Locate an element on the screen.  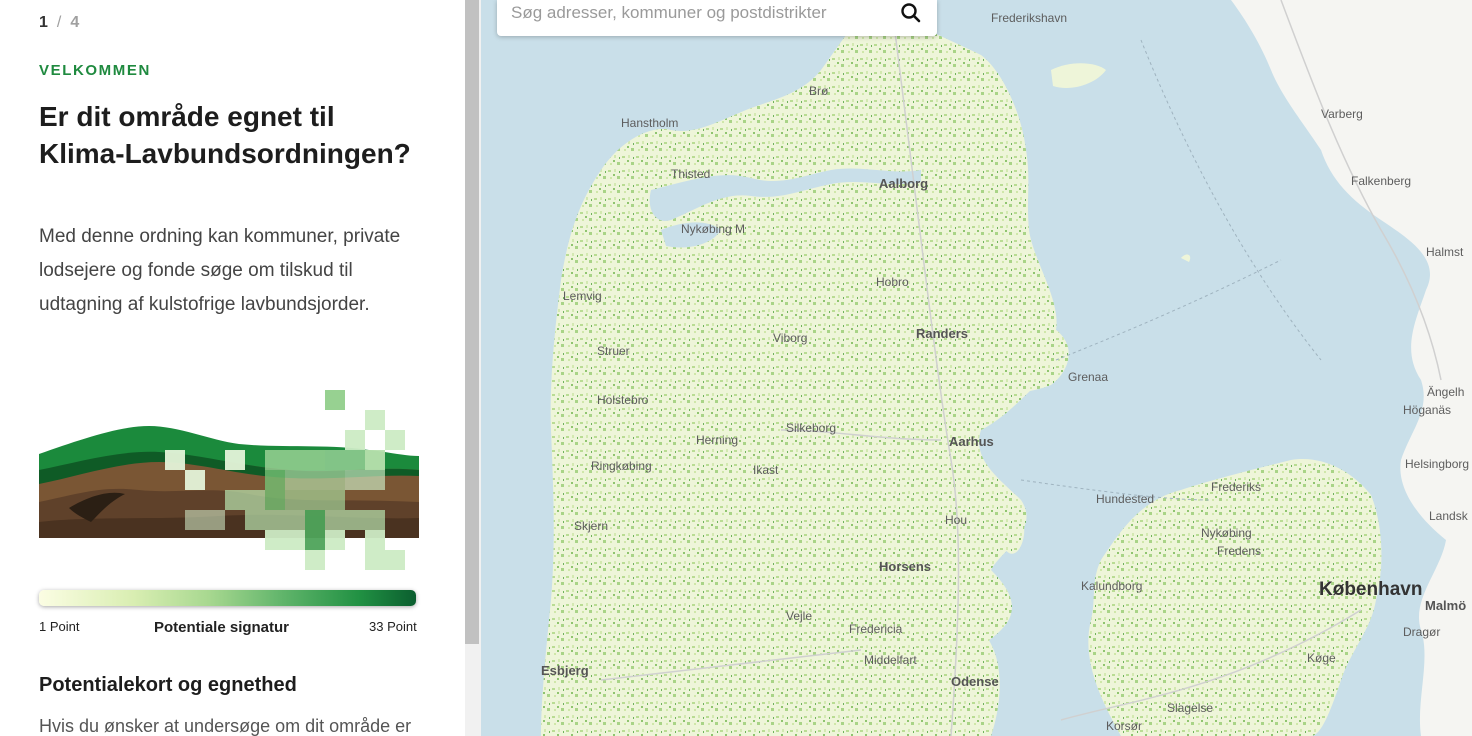
search-icon is located at coordinates (911, 13).